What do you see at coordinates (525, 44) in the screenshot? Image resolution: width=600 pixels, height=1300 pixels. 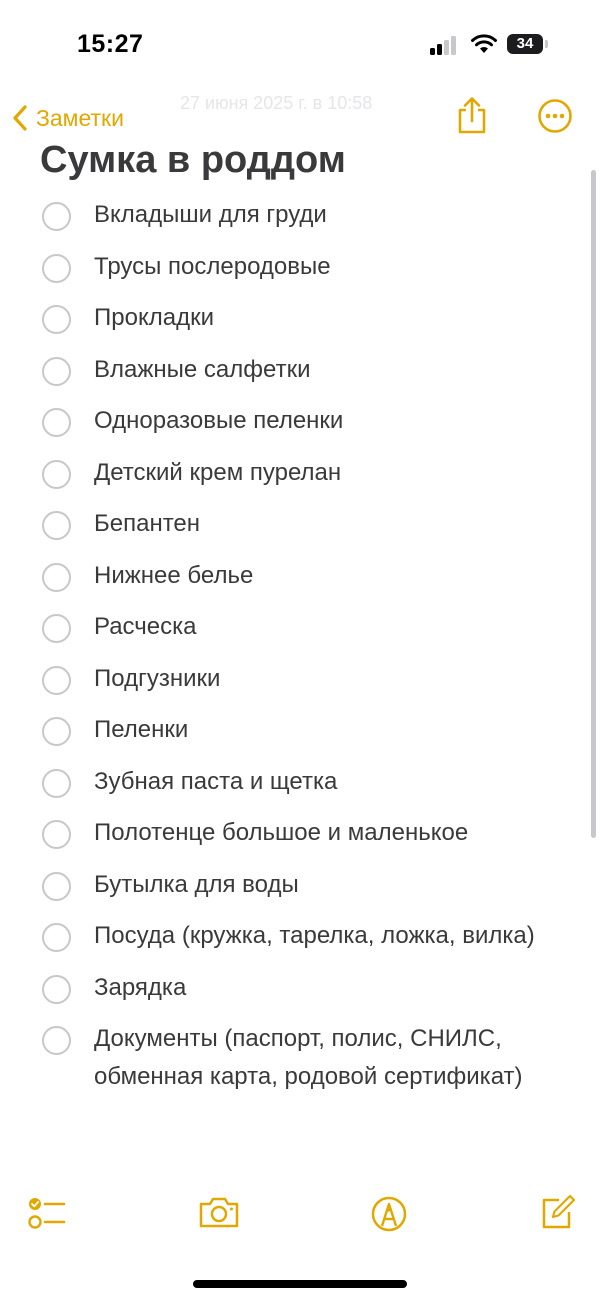 I see `battery-icon: 34` at bounding box center [525, 44].